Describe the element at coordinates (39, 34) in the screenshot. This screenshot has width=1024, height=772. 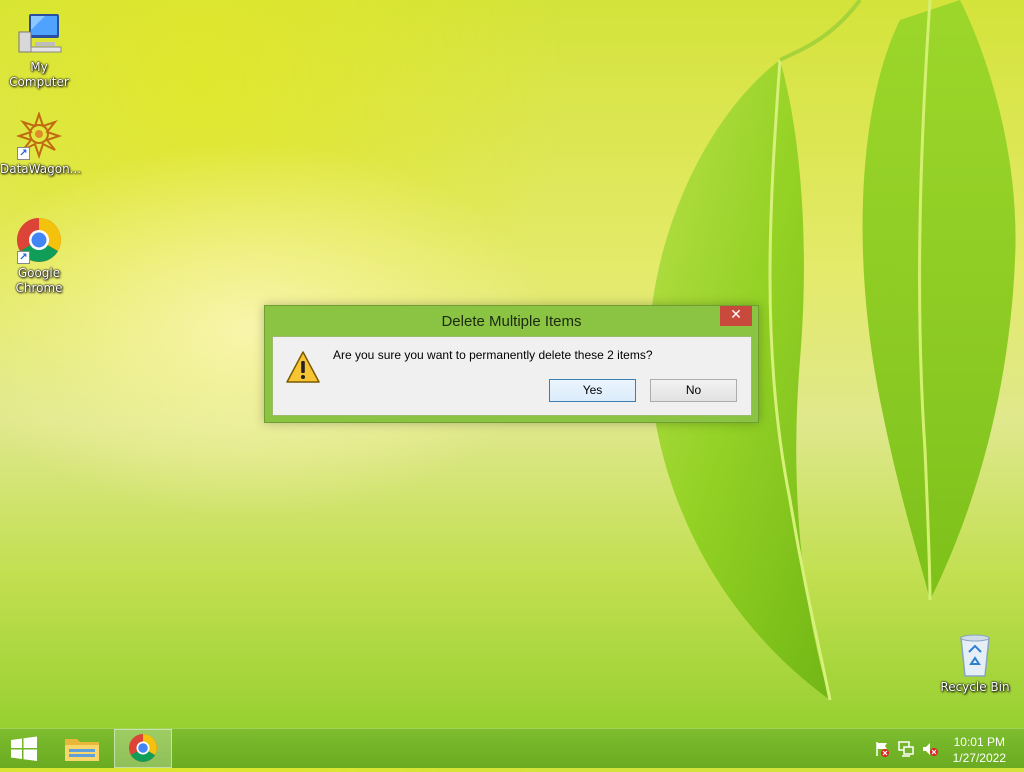
I see `computer-icon` at that location.